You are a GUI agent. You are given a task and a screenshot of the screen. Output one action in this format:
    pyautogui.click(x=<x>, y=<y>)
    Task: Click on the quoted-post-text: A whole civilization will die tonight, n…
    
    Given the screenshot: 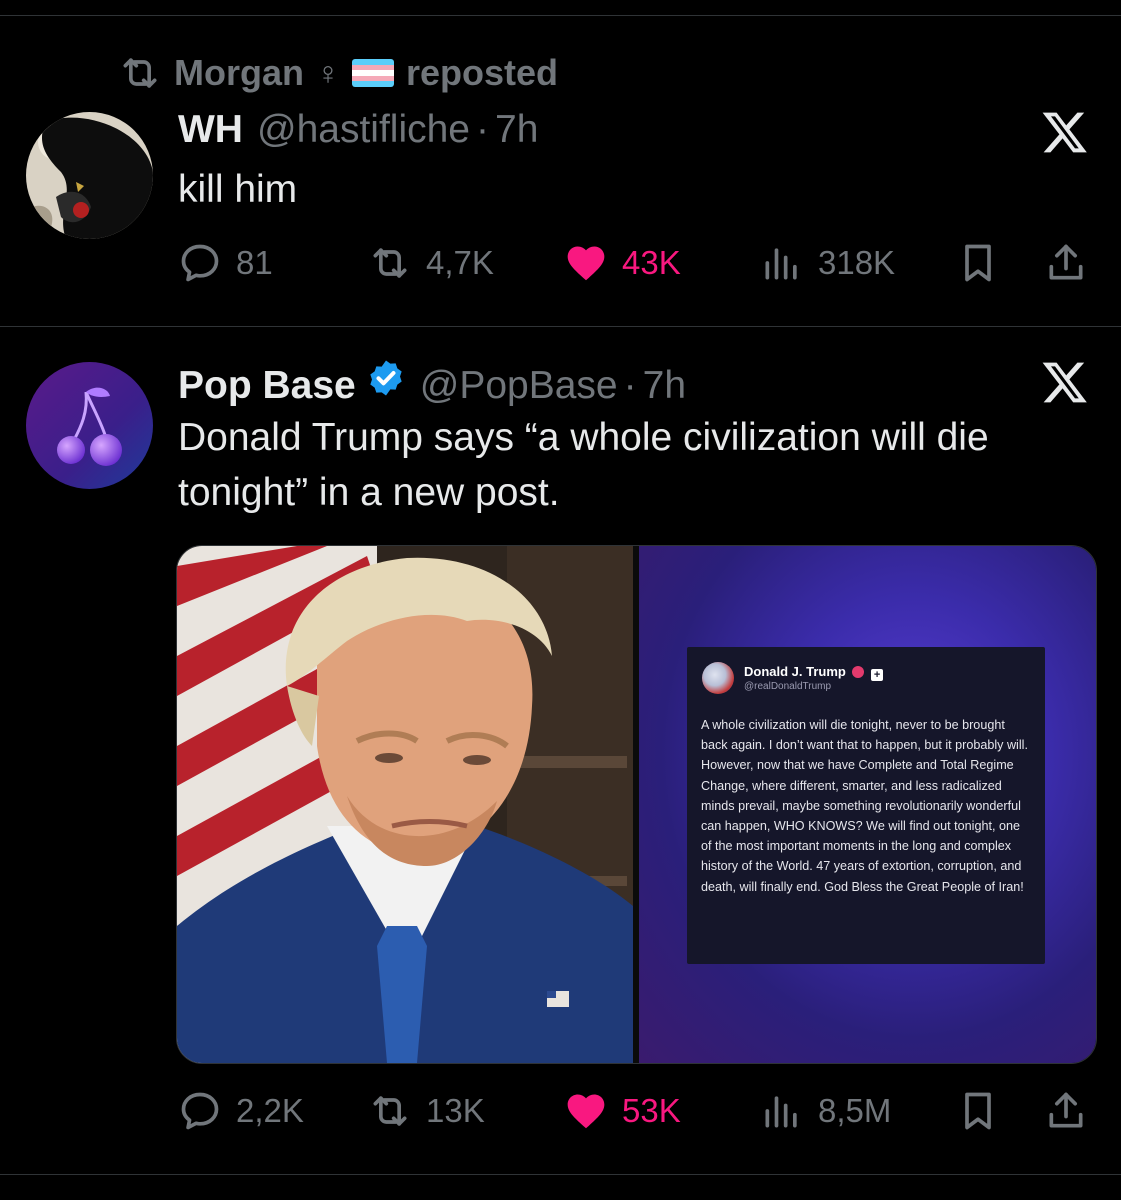 What is the action you would take?
    pyautogui.click(x=864, y=806)
    